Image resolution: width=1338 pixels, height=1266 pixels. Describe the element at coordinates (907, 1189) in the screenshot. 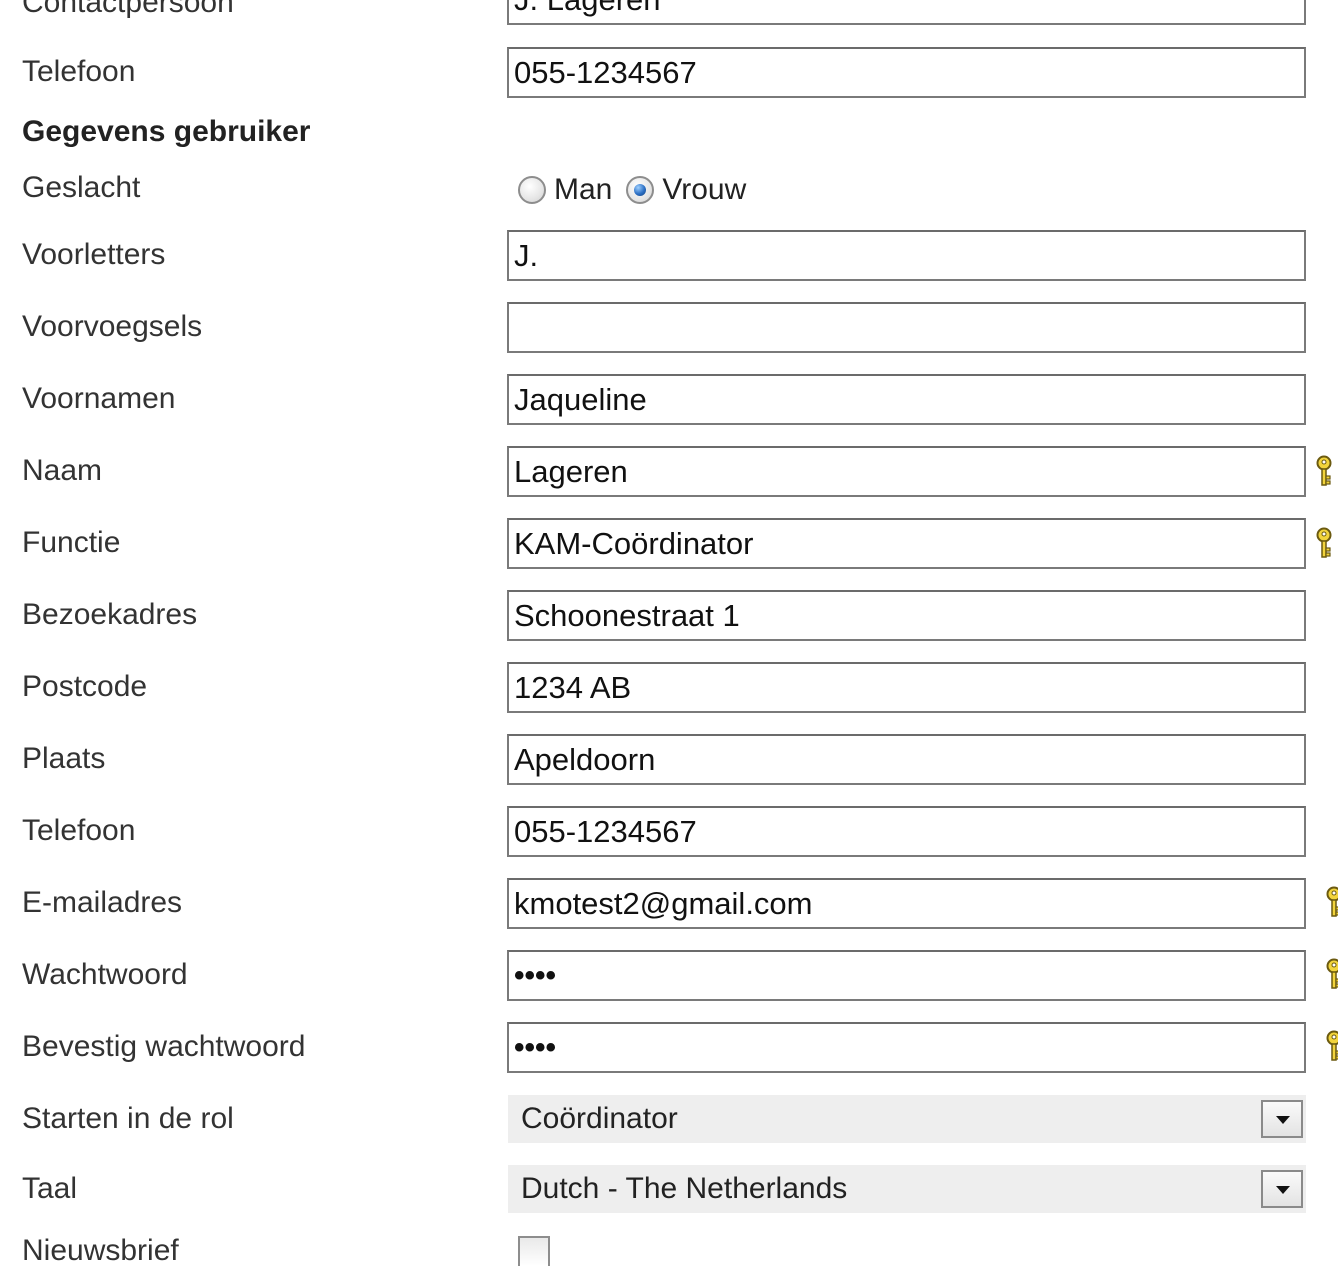

I see `taal-select: Dutch - The Netherlands` at that location.